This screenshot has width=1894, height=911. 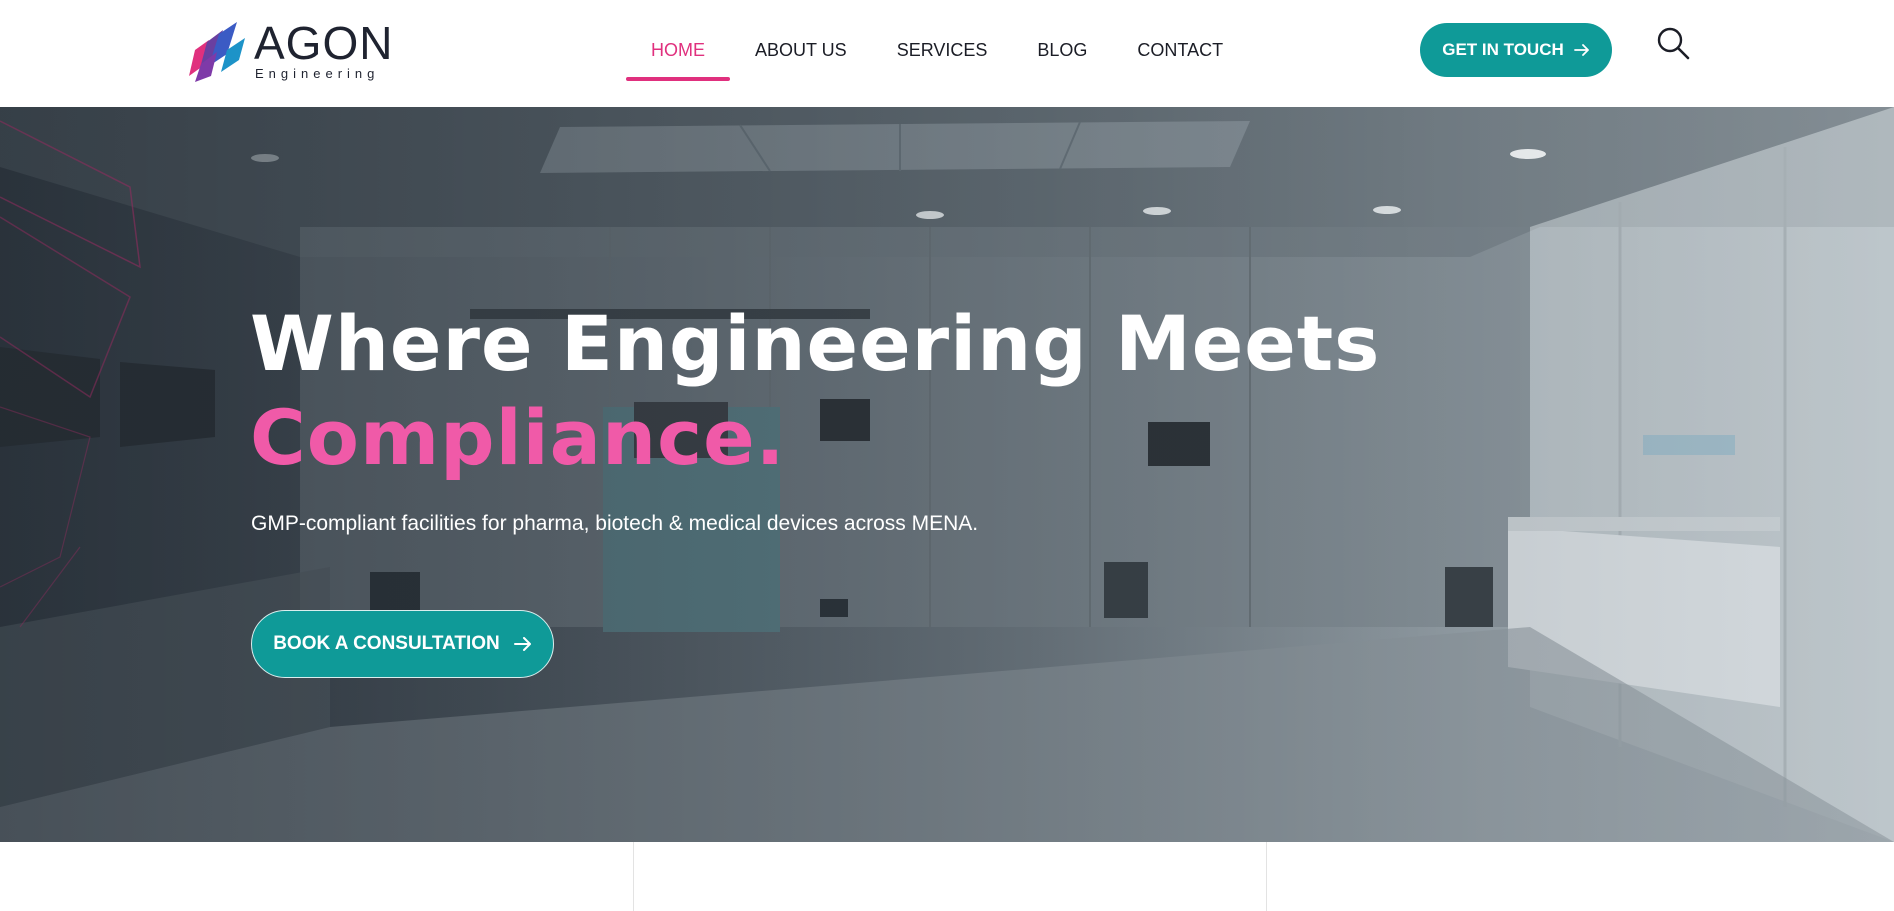 I want to click on book-consultation-button: BOOK A CONSULTATION, so click(x=402, y=644).